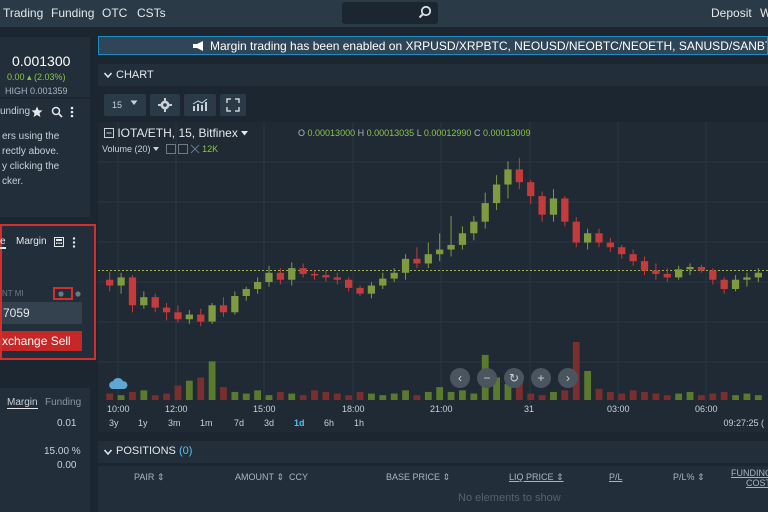 The image size is (768, 512). I want to click on study-controls-icon, so click(182, 149).